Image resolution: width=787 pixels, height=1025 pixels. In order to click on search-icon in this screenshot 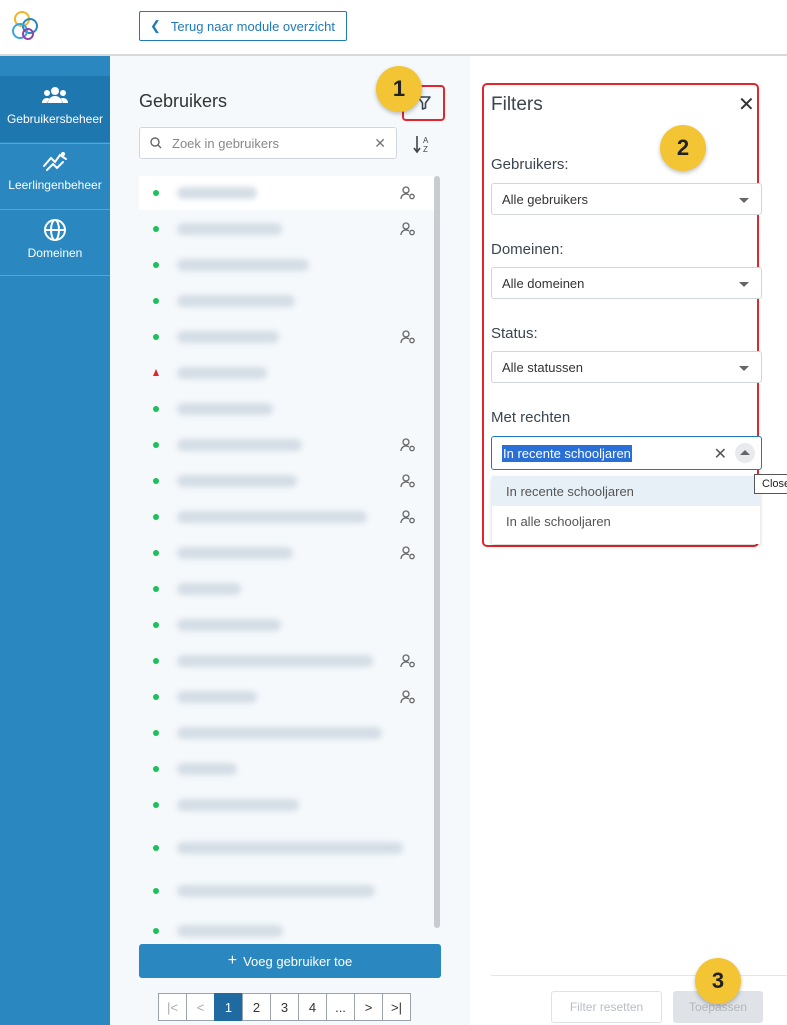, I will do `click(156, 143)`.